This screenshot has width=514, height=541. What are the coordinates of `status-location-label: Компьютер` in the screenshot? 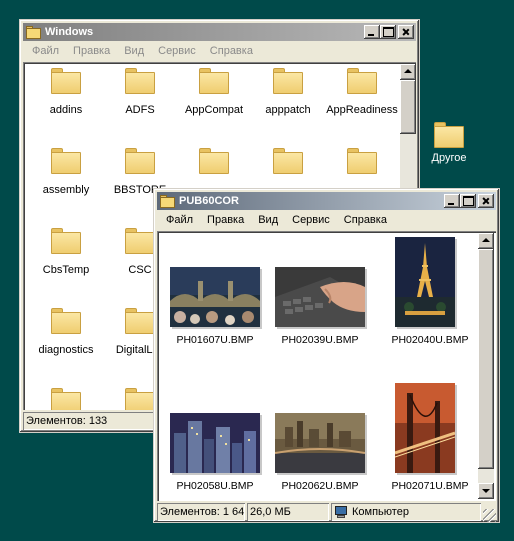 It's located at (380, 512).